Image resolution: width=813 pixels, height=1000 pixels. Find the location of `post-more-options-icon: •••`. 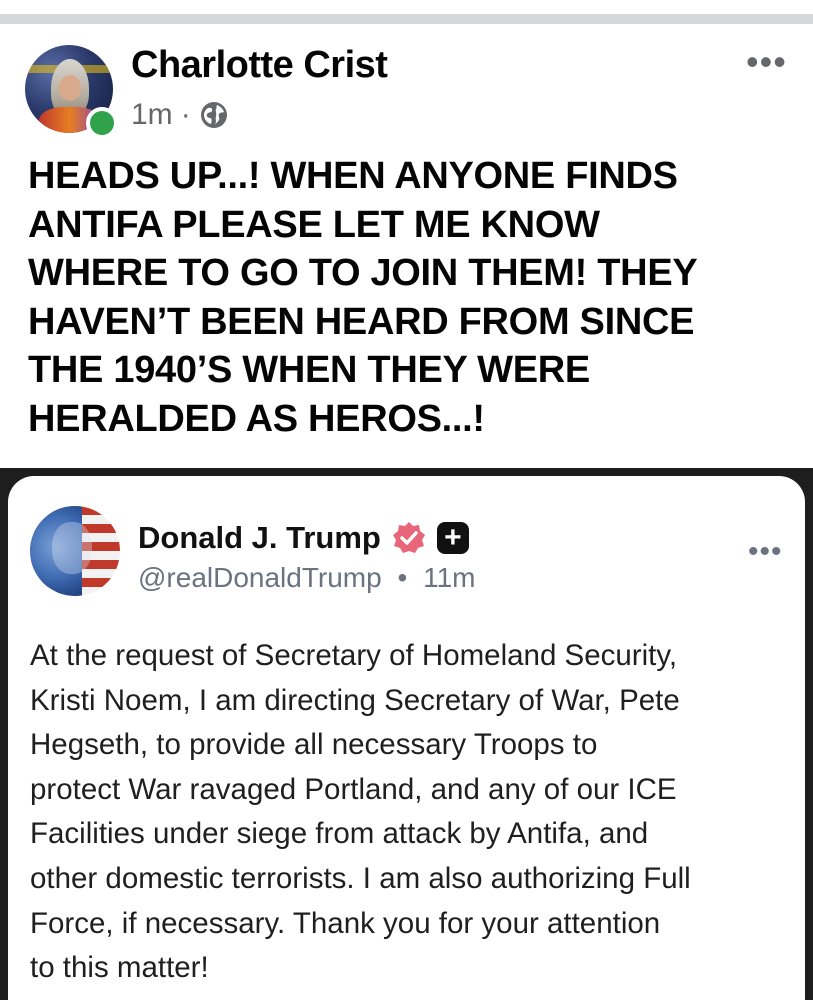

post-more-options-icon: ••• is located at coordinates (766, 62).